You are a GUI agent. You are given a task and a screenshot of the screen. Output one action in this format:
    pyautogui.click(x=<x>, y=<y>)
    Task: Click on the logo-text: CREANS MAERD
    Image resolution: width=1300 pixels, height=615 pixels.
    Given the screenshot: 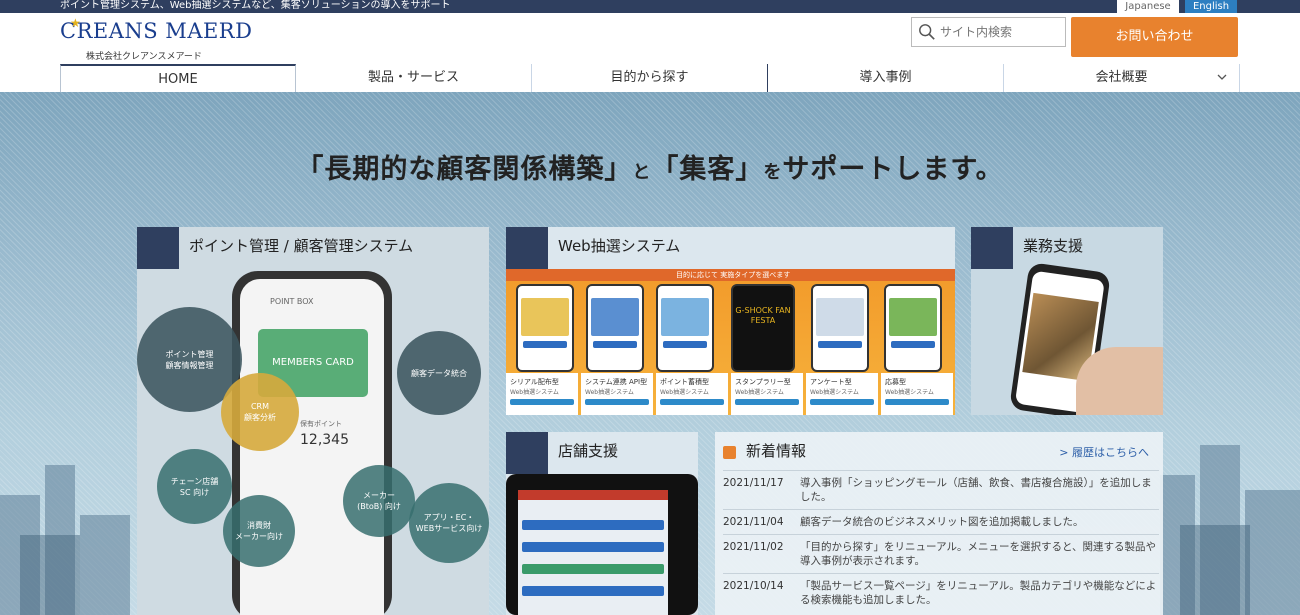 What is the action you would take?
    pyautogui.click(x=156, y=31)
    